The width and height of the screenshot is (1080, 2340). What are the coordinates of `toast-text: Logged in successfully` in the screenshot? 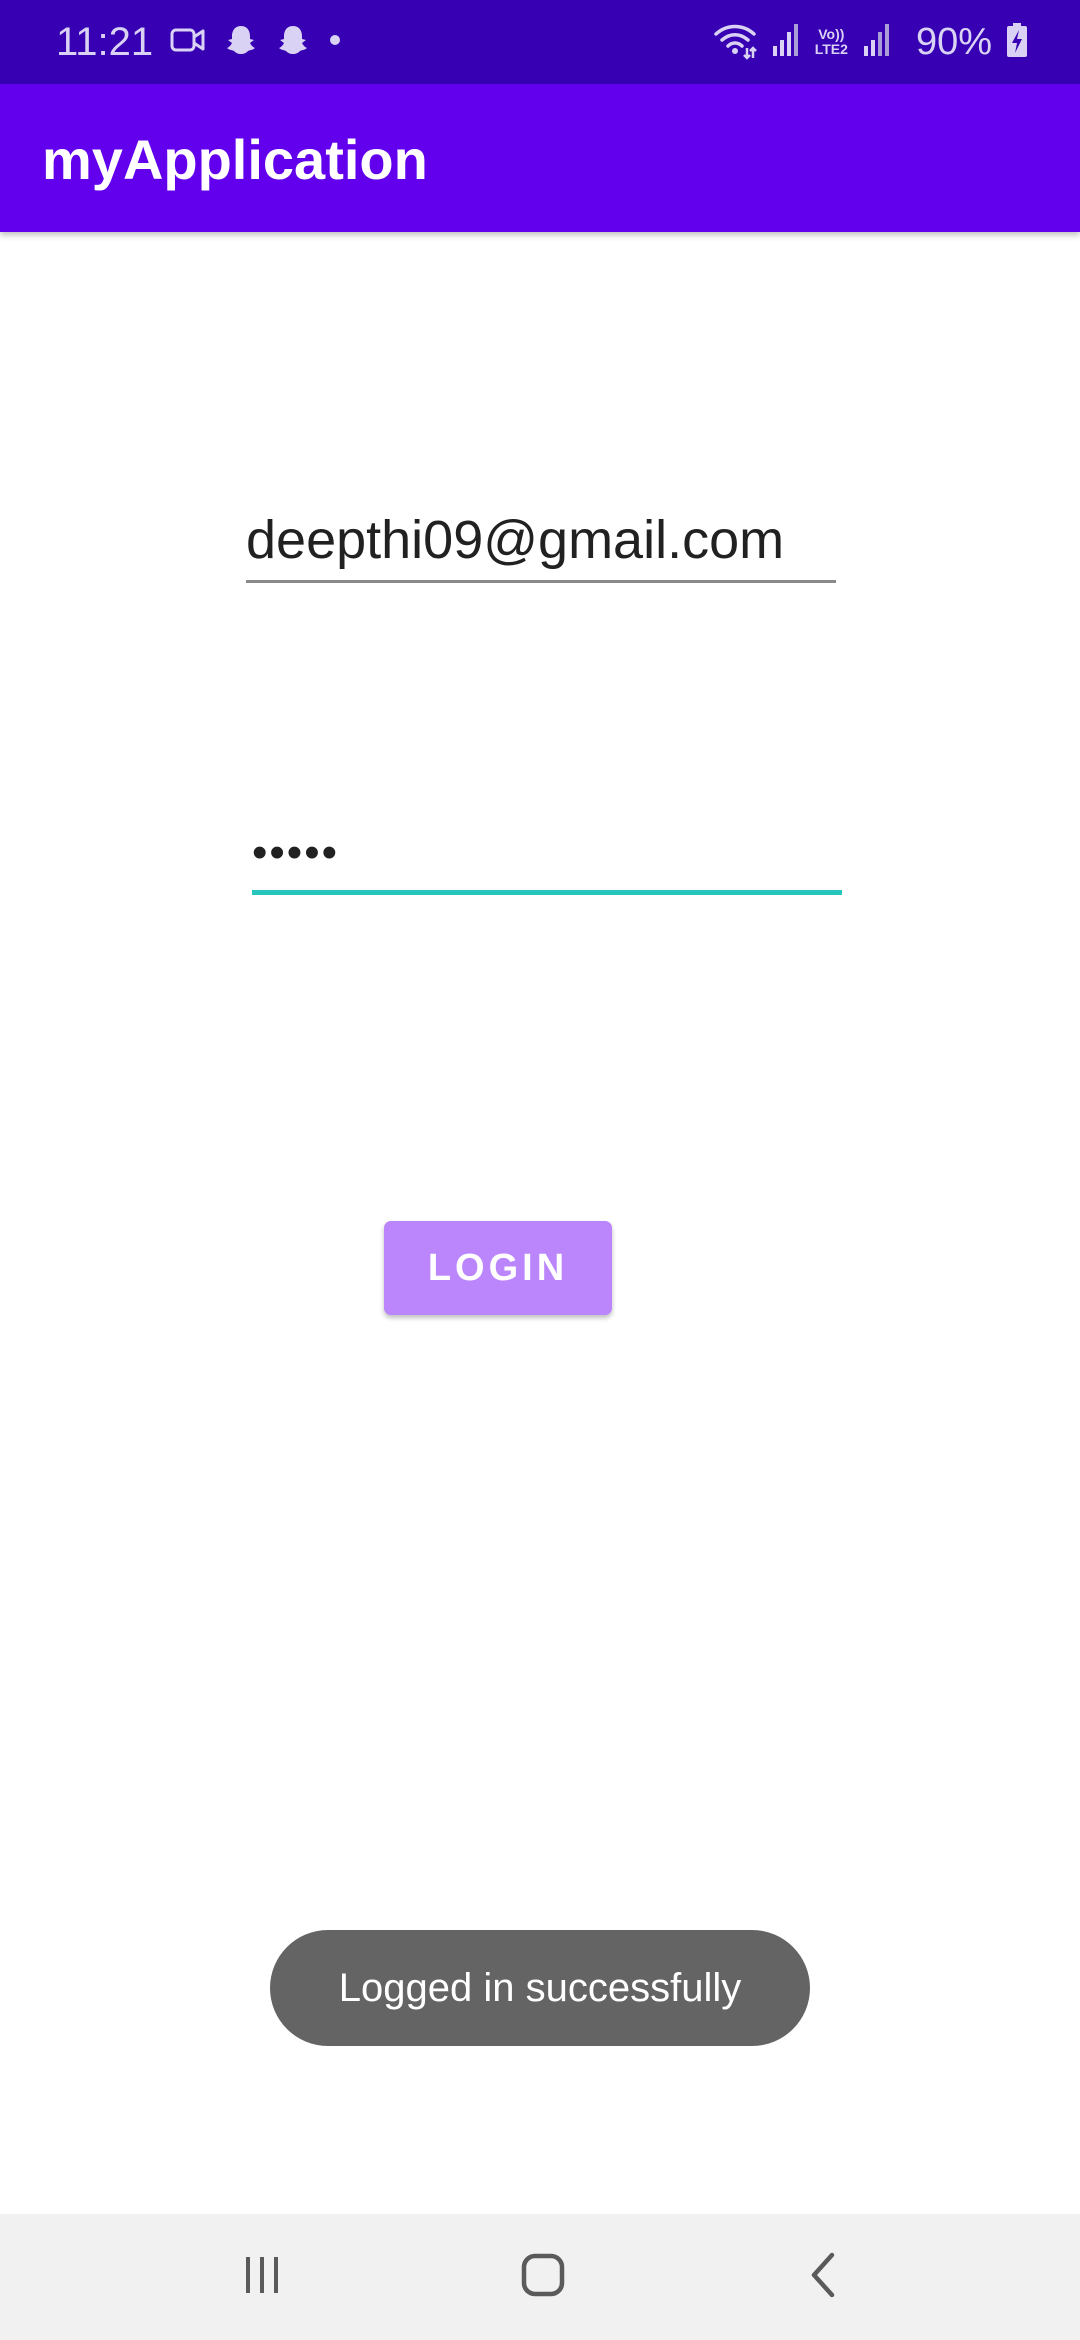 It's located at (540, 1987).